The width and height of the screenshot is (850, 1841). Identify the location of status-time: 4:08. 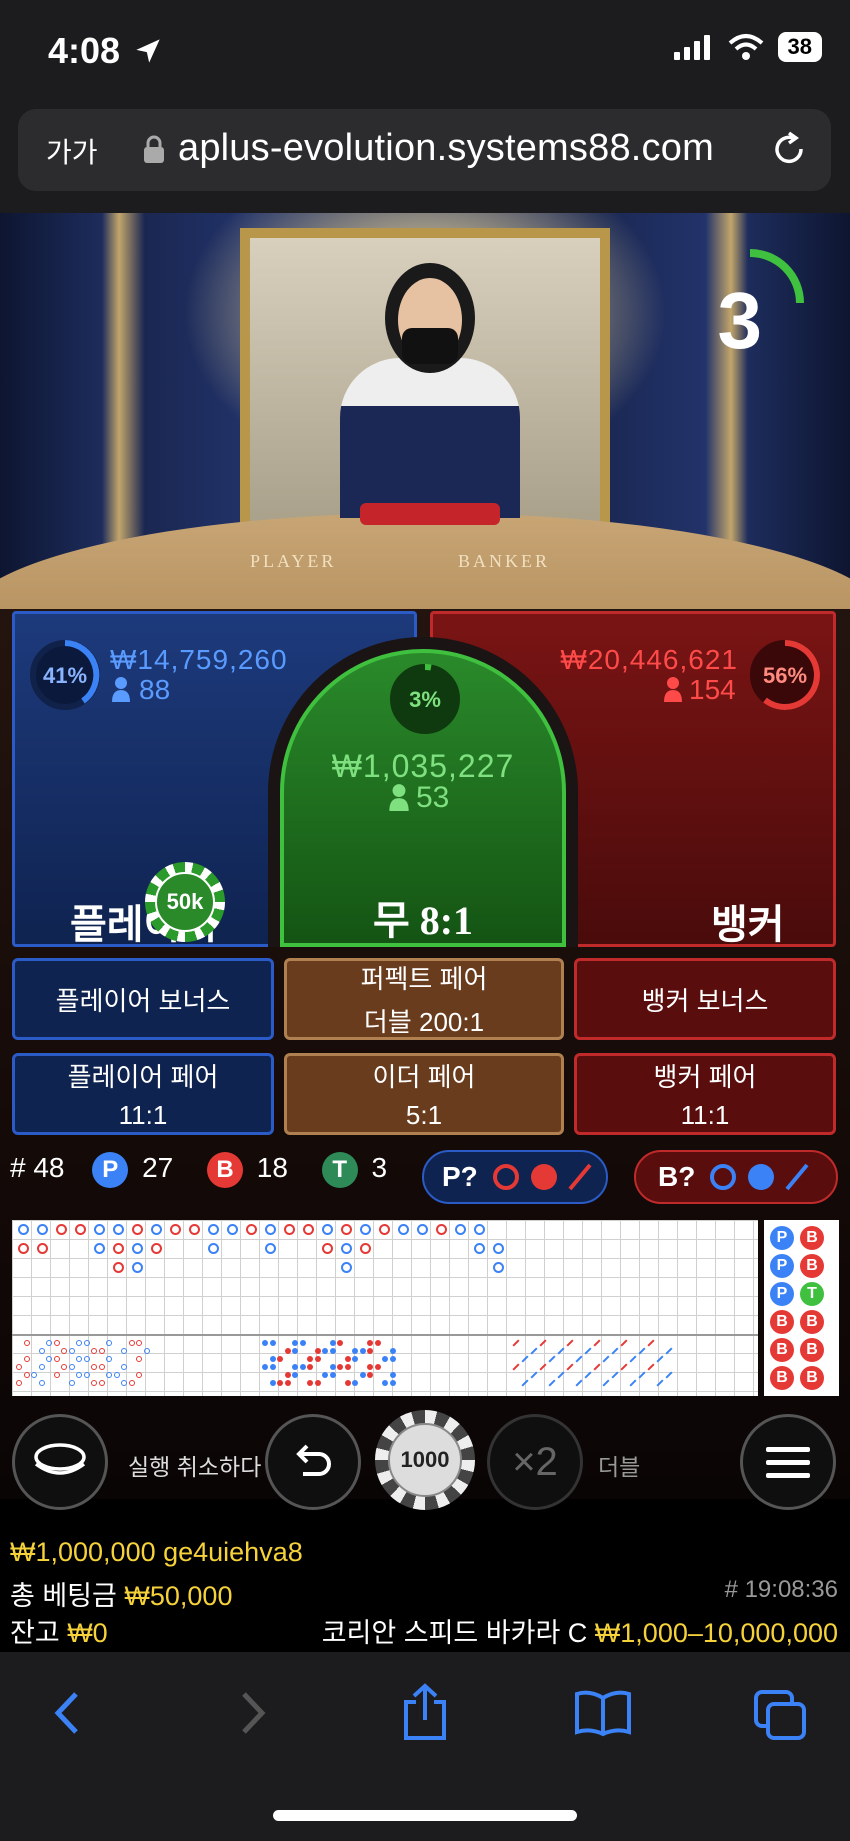
(105, 51).